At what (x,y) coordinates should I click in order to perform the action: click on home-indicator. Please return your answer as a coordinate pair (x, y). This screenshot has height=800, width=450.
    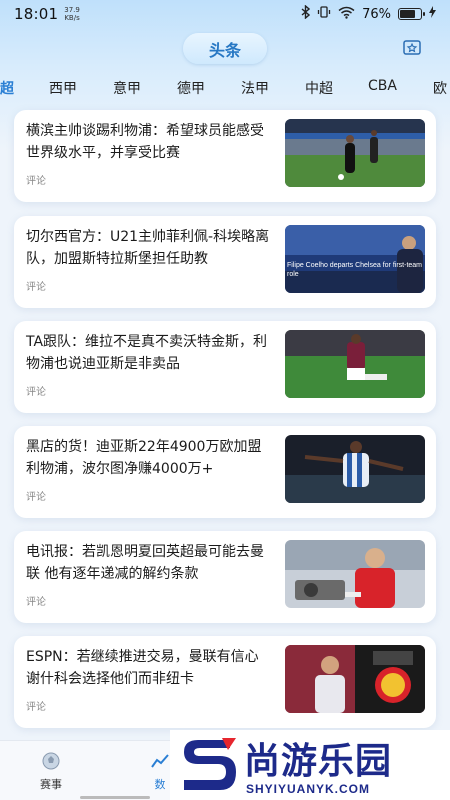
    Looking at the image, I should click on (115, 797).